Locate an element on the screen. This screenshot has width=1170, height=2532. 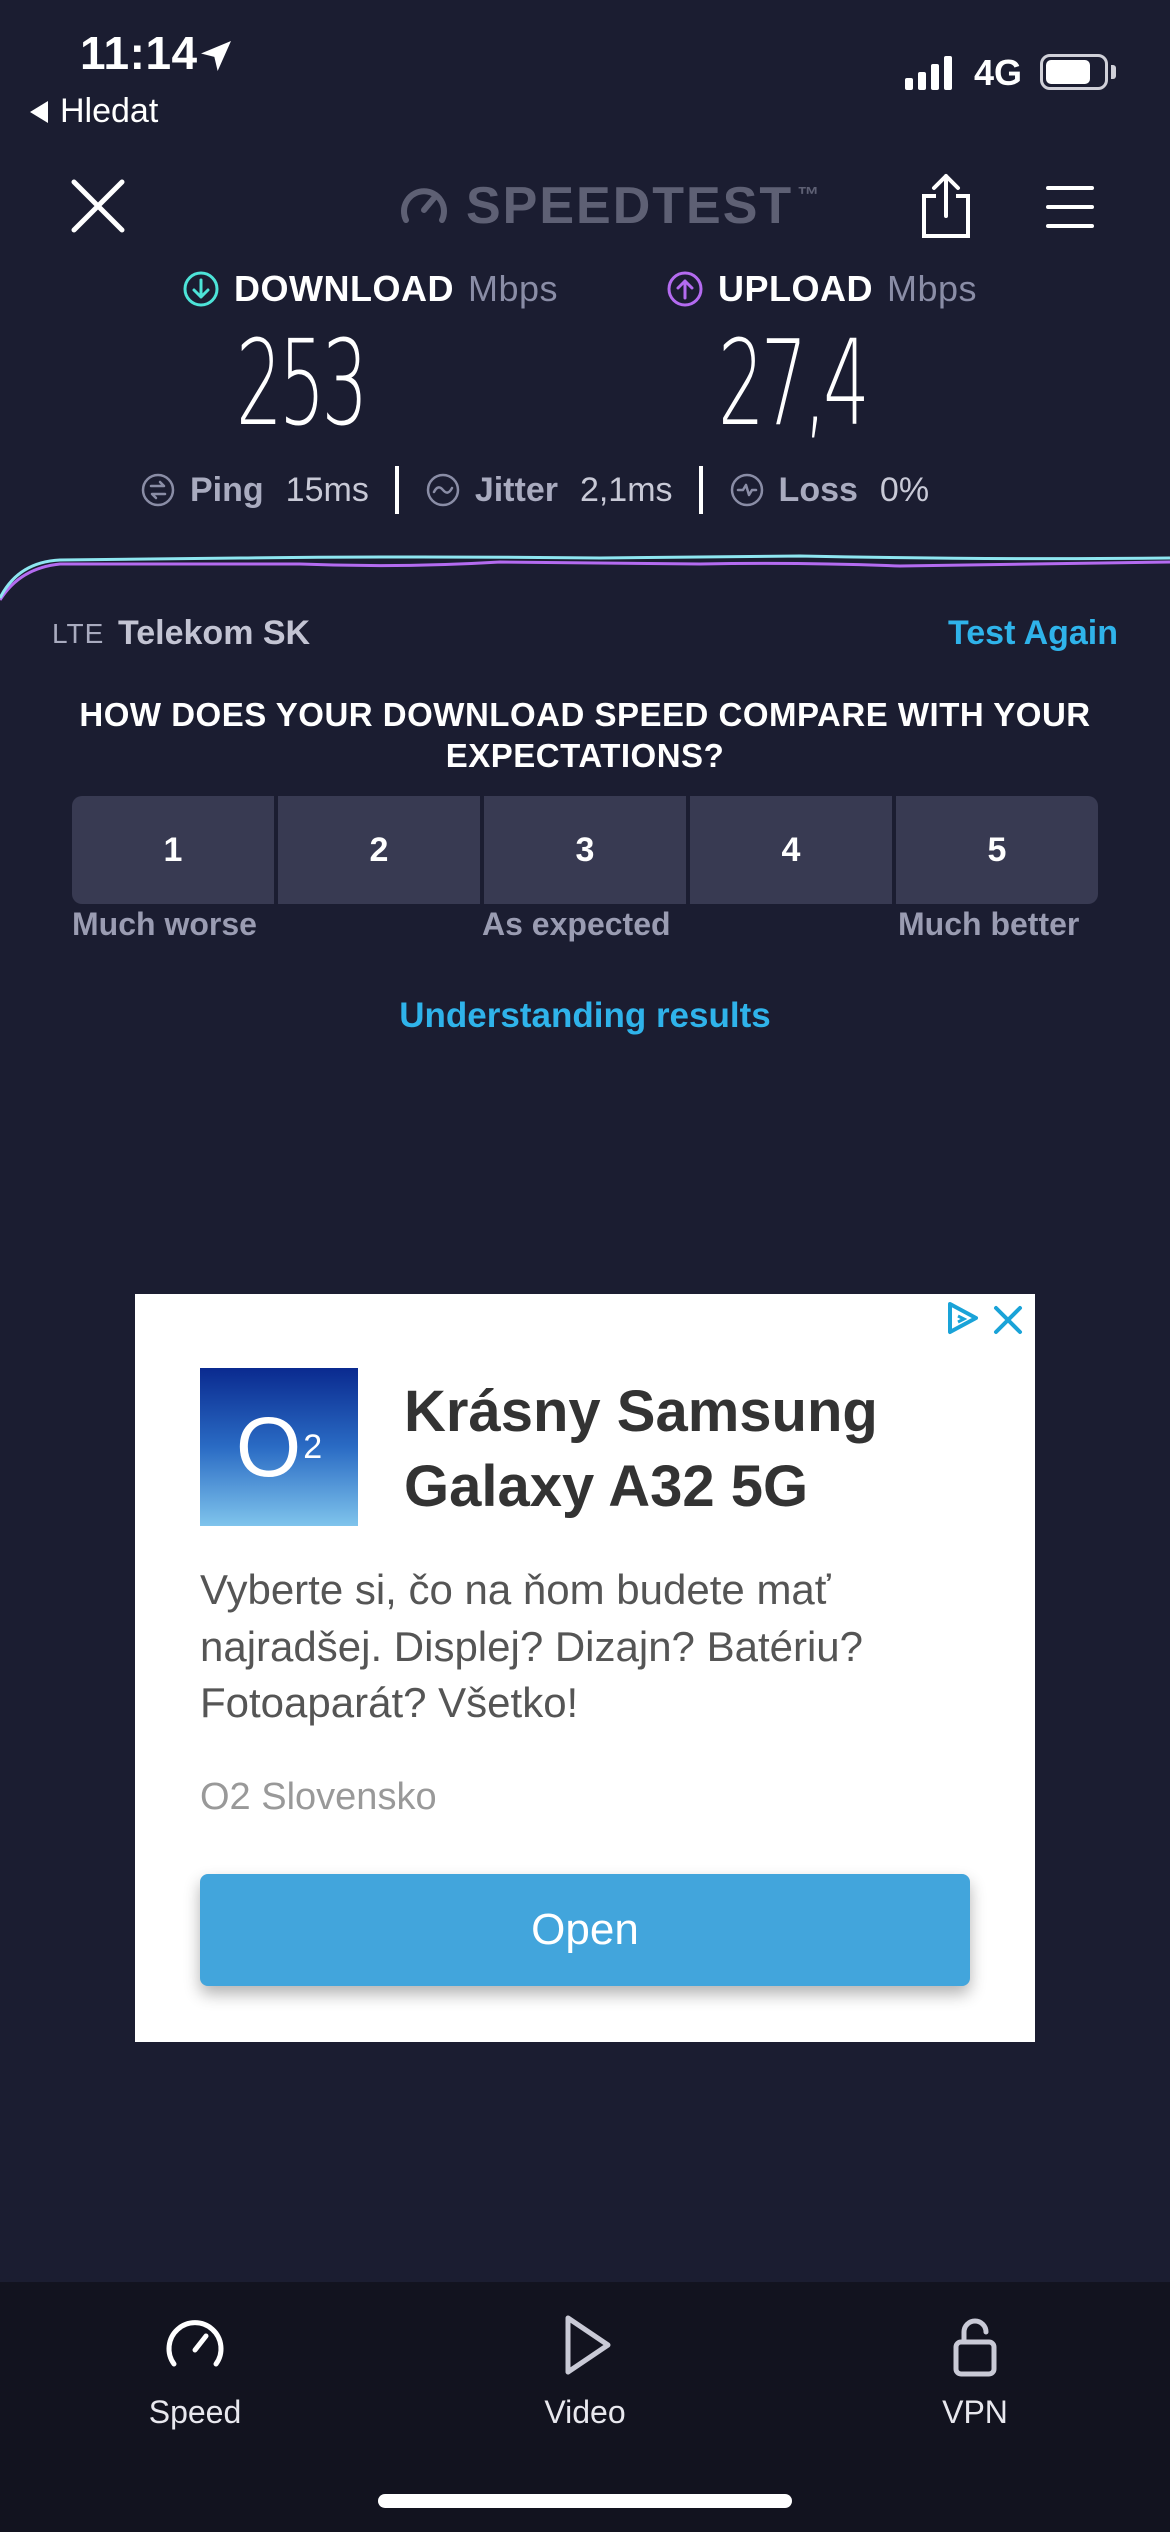
rating-scale: 1 2 3 4 5 is located at coordinates (585, 850).